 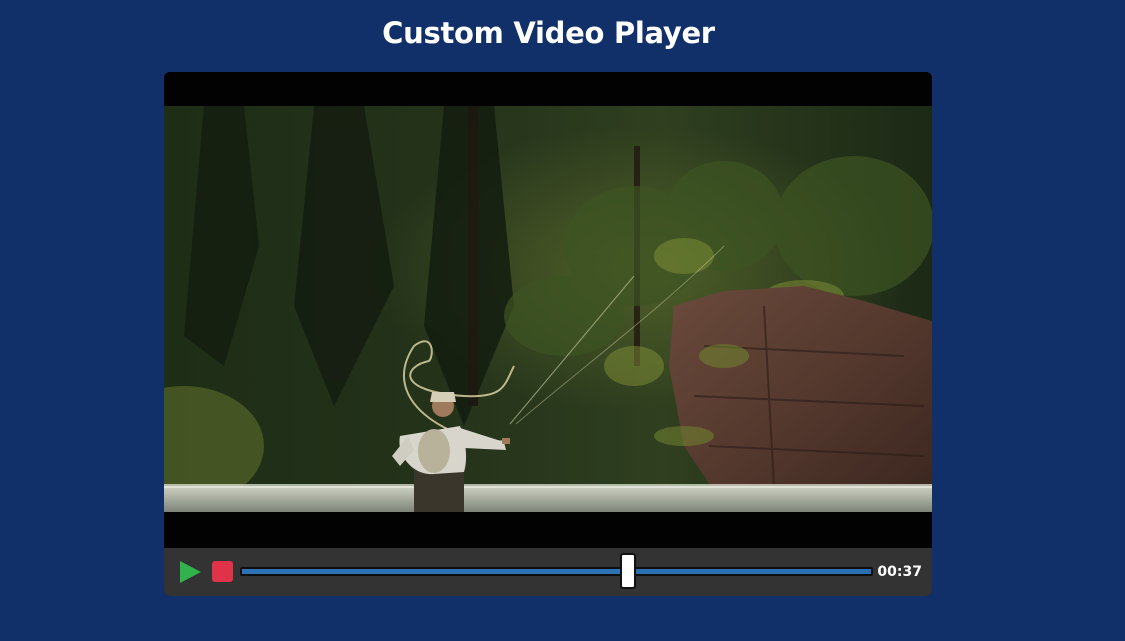 I want to click on play-icon, so click(x=190, y=572).